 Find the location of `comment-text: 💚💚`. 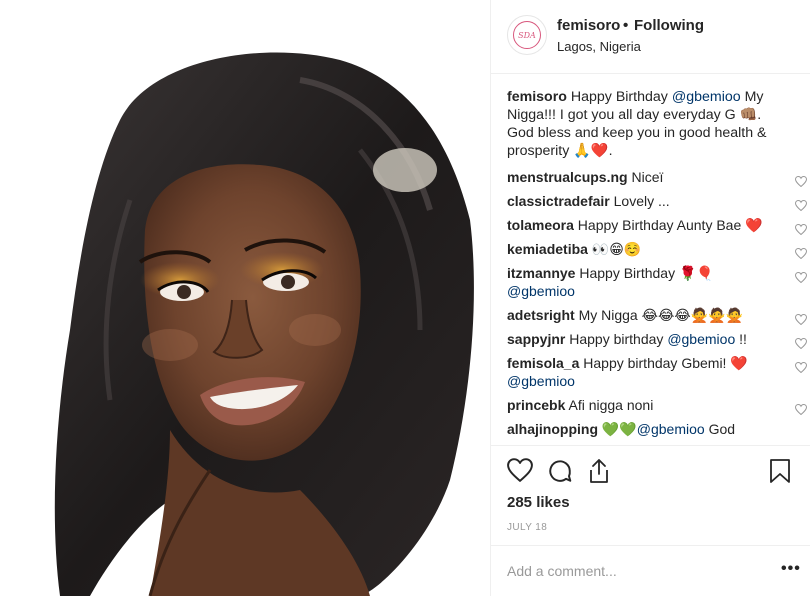

comment-text: 💚💚 is located at coordinates (617, 429).